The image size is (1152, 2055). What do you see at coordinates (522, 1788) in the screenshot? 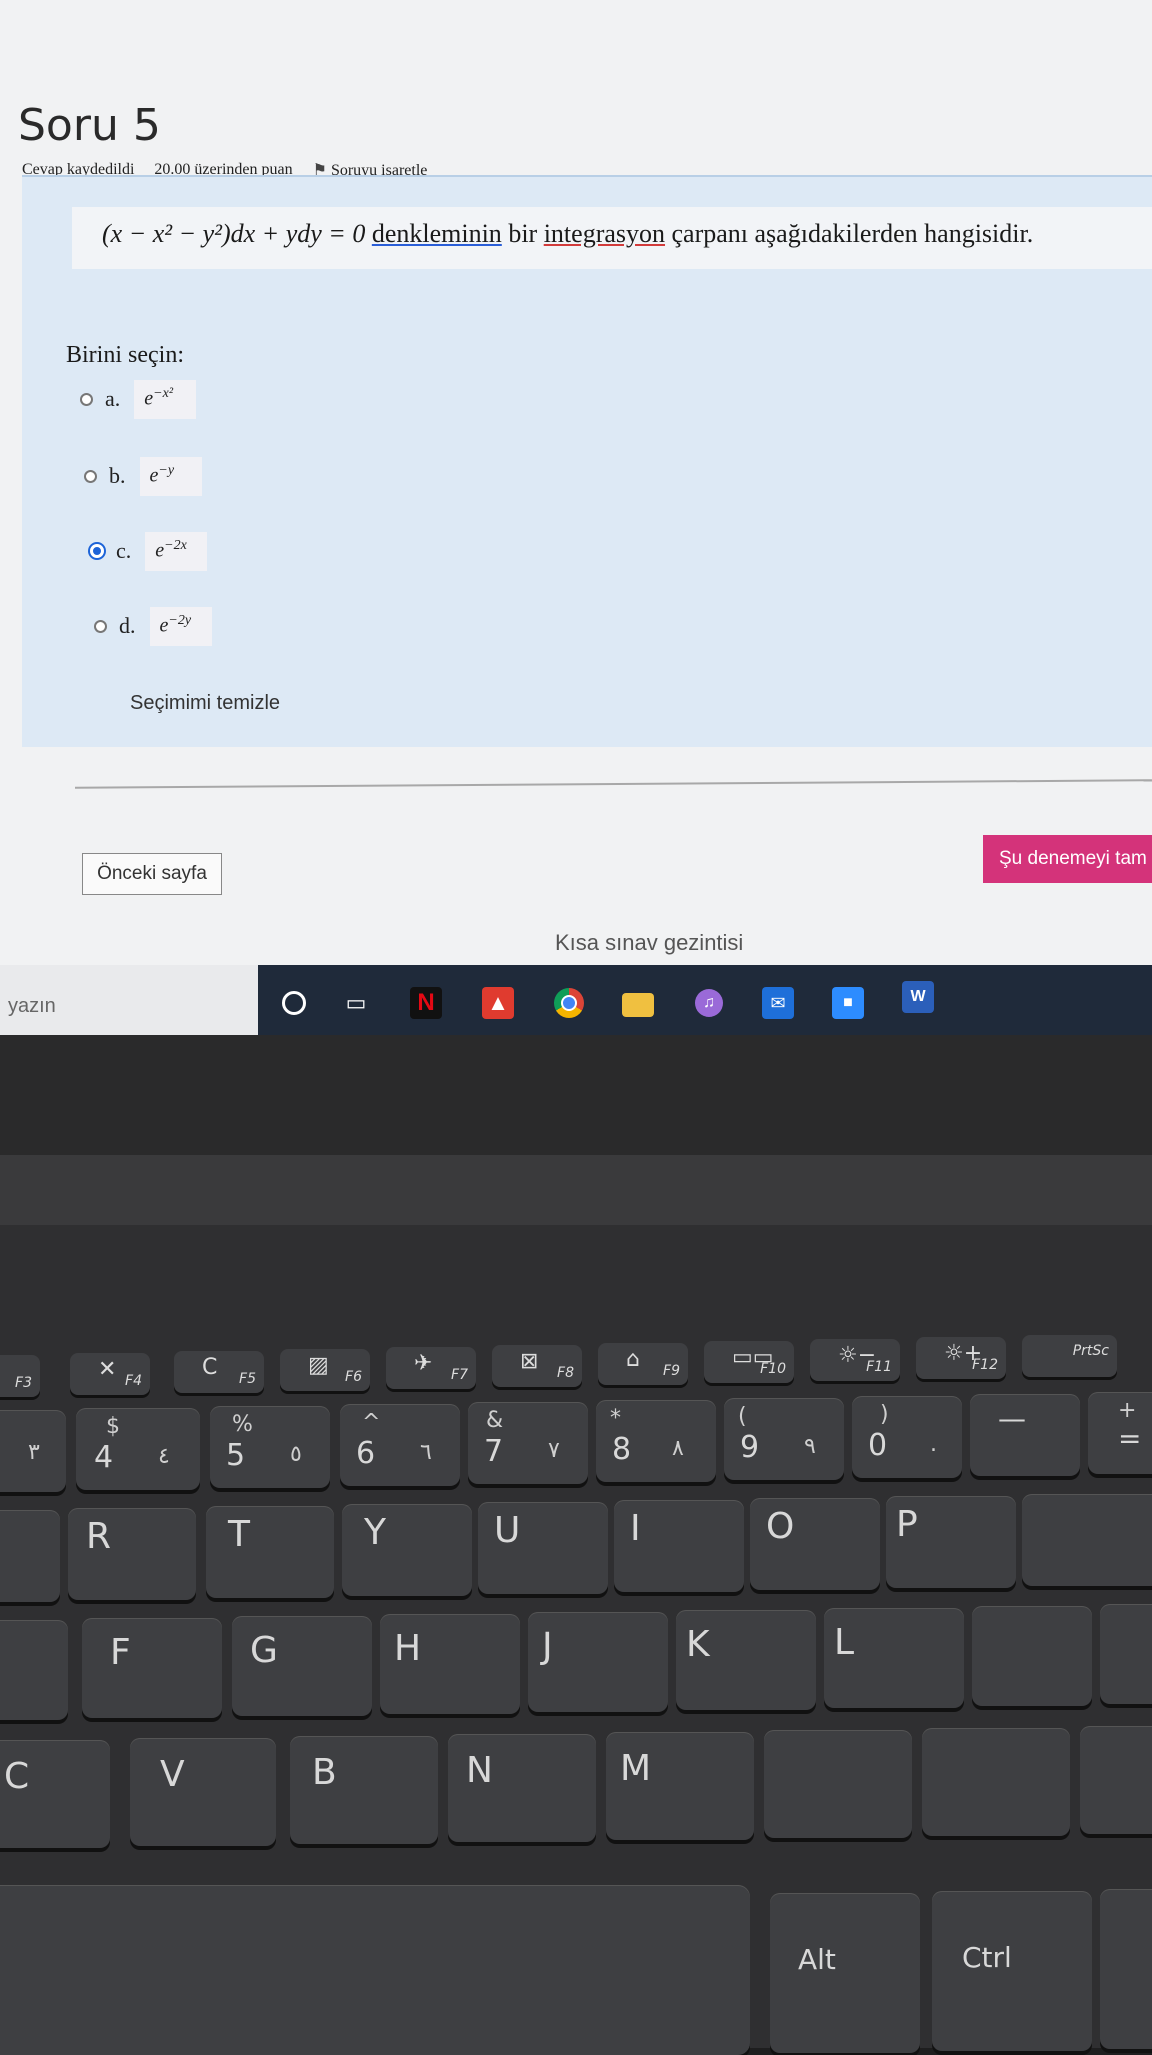
I see `key-n: N` at bounding box center [522, 1788].